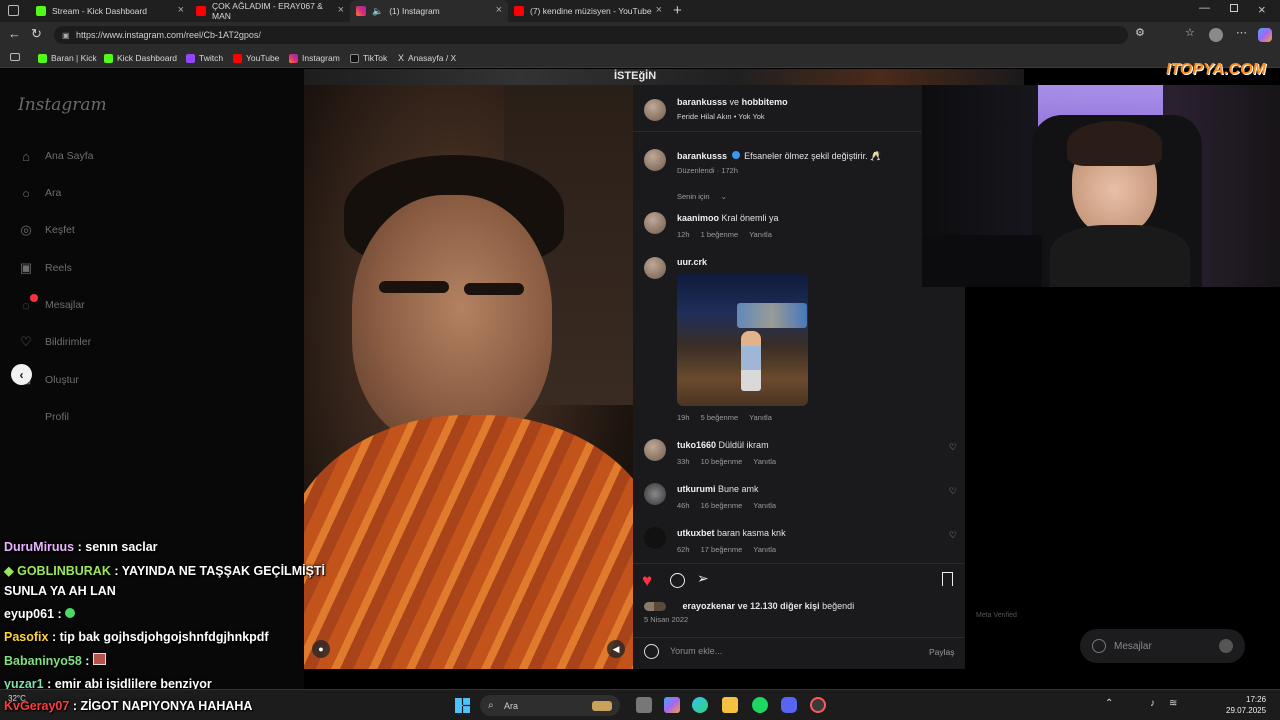 Image resolution: width=1280 pixels, height=720 pixels. Describe the element at coordinates (789, 705) in the screenshot. I see `discord-icon` at that location.